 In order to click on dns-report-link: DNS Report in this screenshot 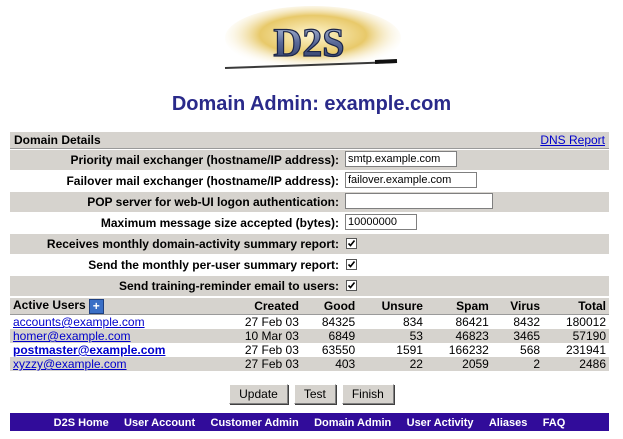, I will do `click(572, 140)`.